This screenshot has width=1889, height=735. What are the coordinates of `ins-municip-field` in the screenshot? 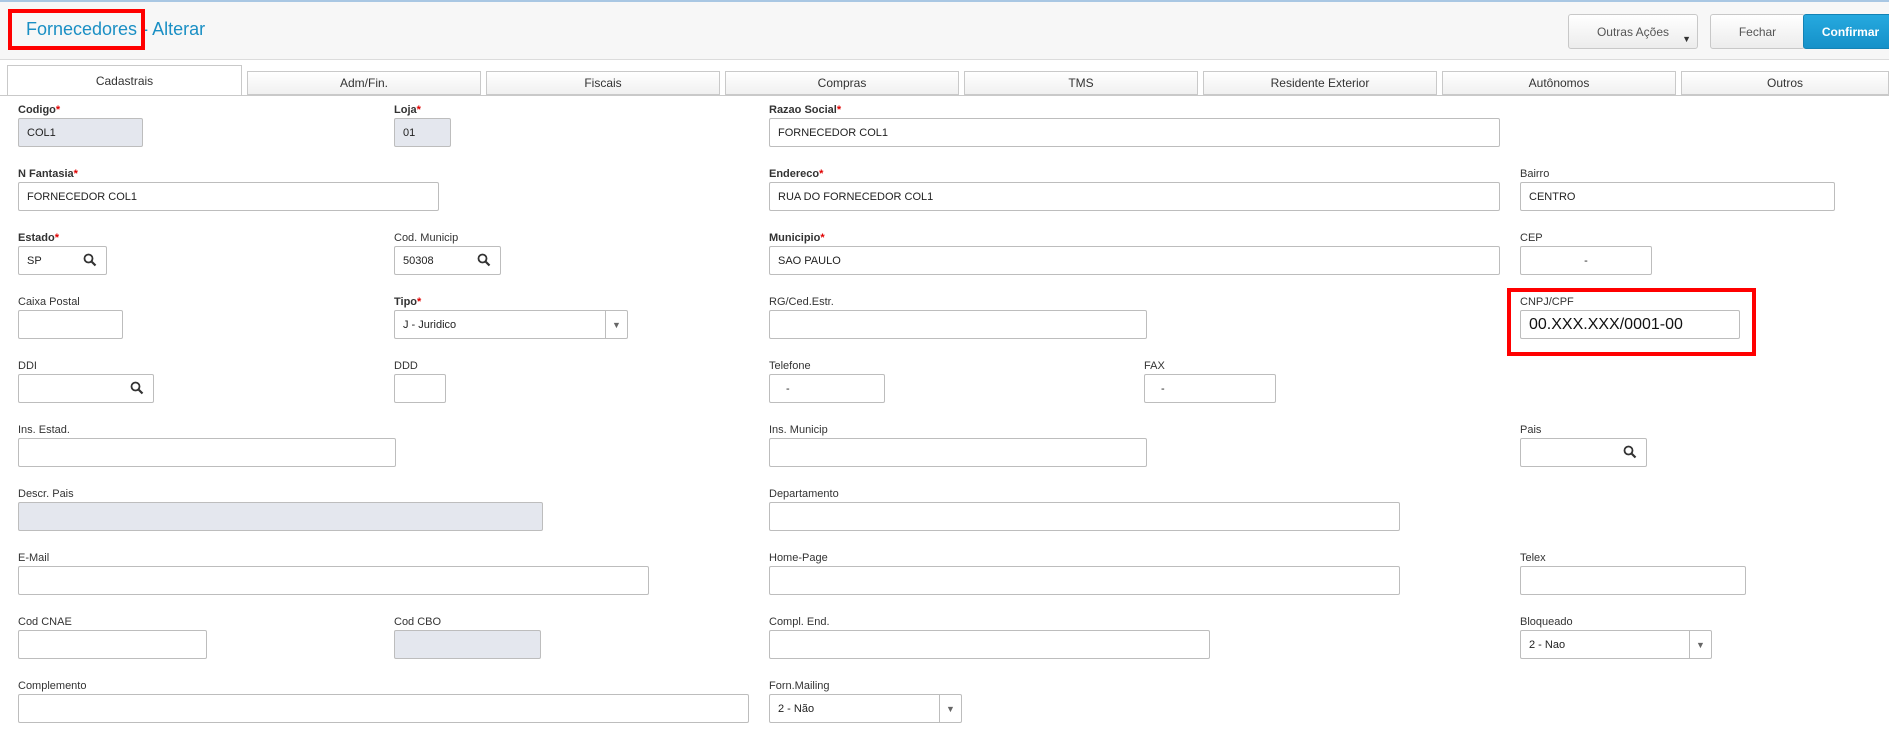 It's located at (958, 452).